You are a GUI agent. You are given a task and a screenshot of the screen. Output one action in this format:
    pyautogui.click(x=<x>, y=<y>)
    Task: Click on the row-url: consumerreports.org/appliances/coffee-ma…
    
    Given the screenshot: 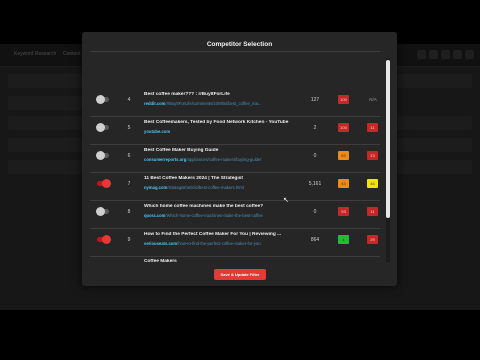 What is the action you would take?
    pyautogui.click(x=214, y=159)
    